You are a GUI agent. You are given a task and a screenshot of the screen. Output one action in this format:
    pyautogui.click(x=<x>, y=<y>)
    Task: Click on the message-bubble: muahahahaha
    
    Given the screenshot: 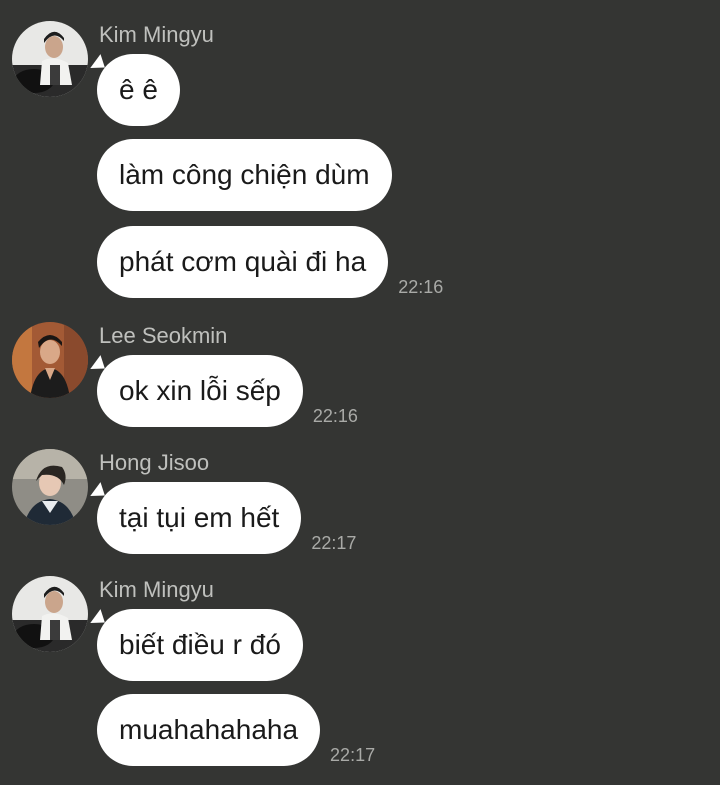 What is the action you would take?
    pyautogui.click(x=209, y=730)
    